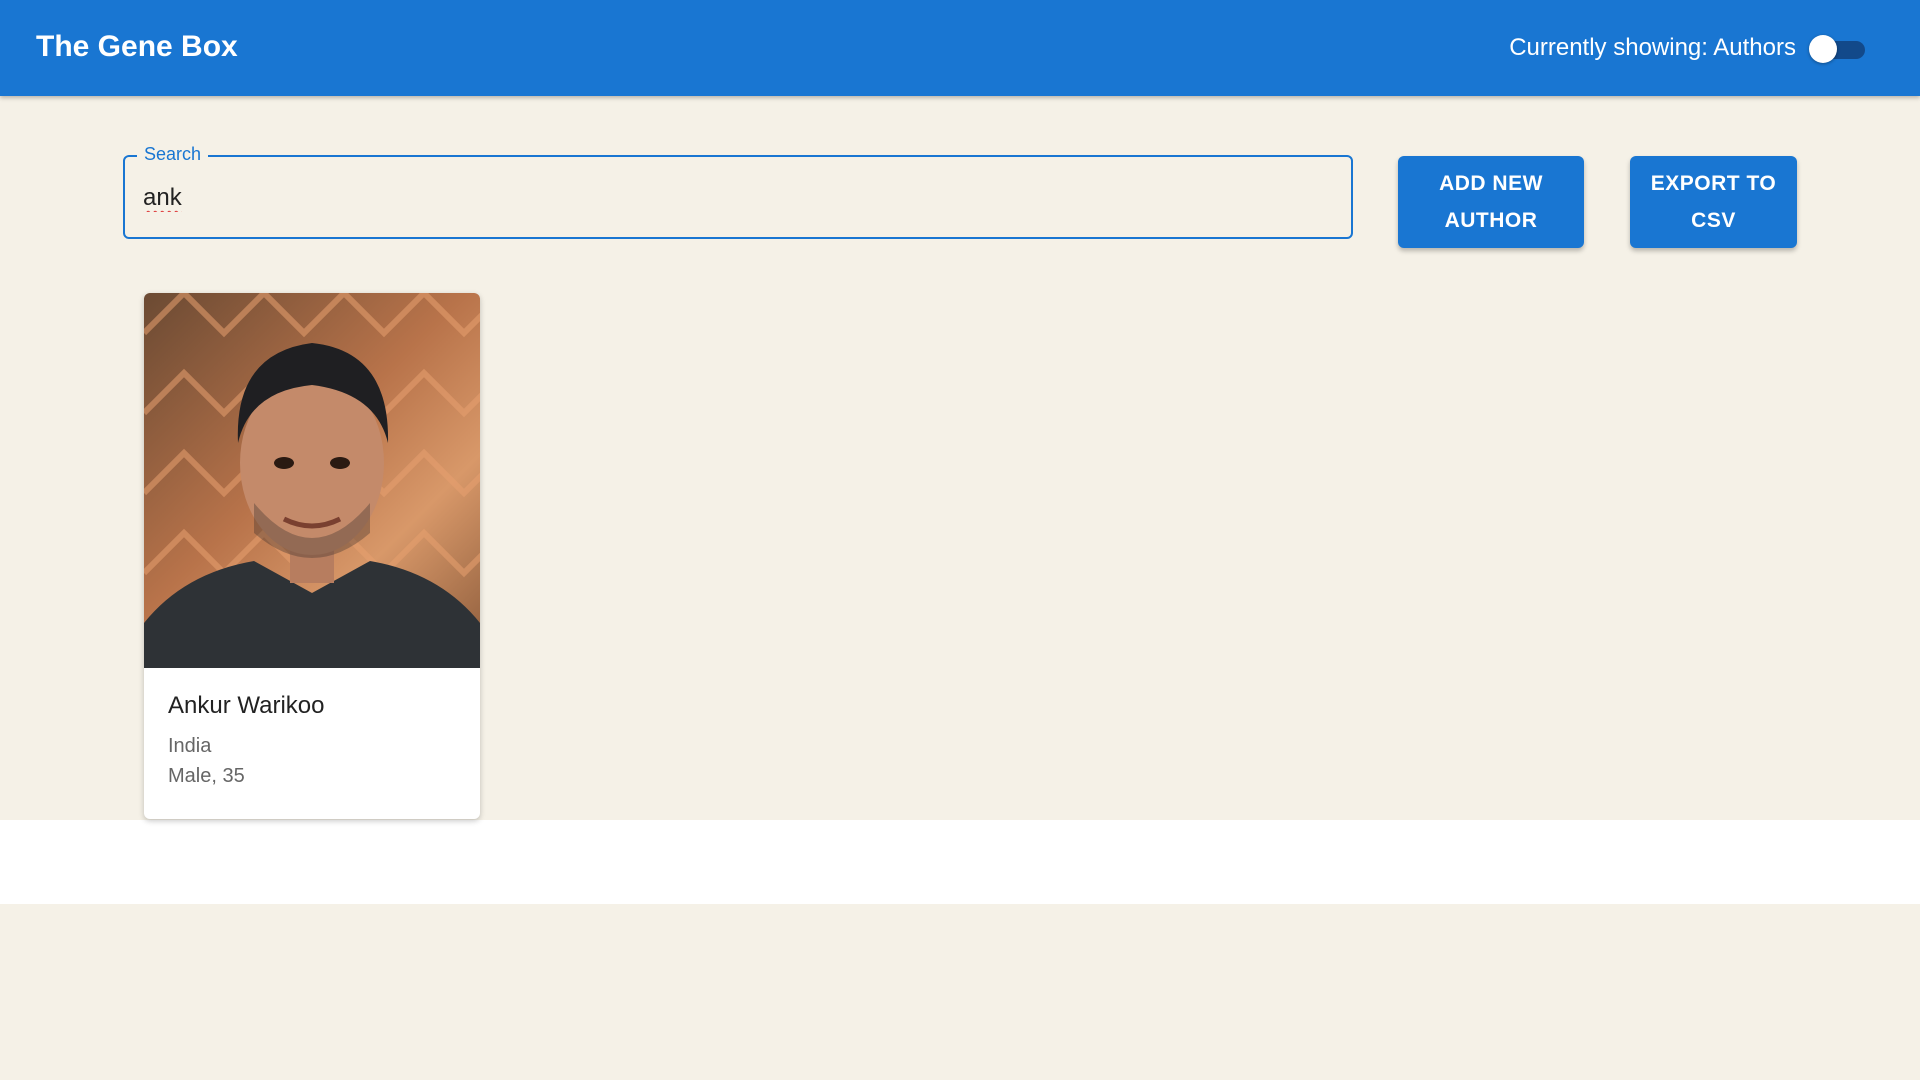 This screenshot has width=1920, height=1080. I want to click on app-bar: The Gene Box Currently showing: Authors, so click(960, 48).